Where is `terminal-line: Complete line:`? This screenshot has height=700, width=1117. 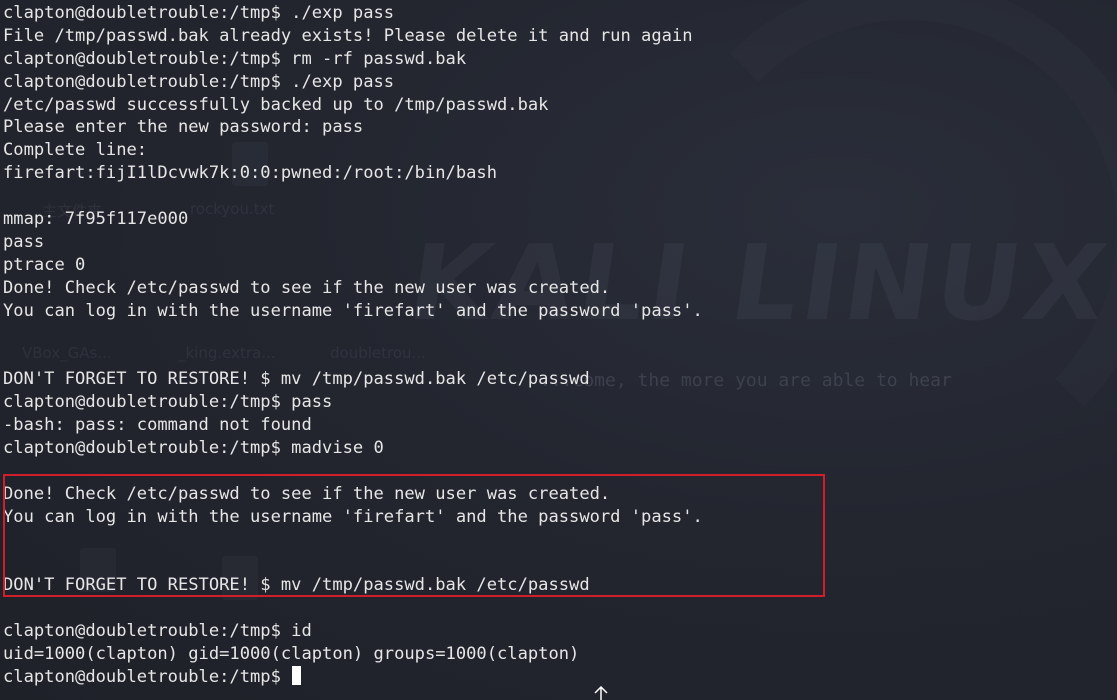 terminal-line: Complete line: is located at coordinates (75, 150).